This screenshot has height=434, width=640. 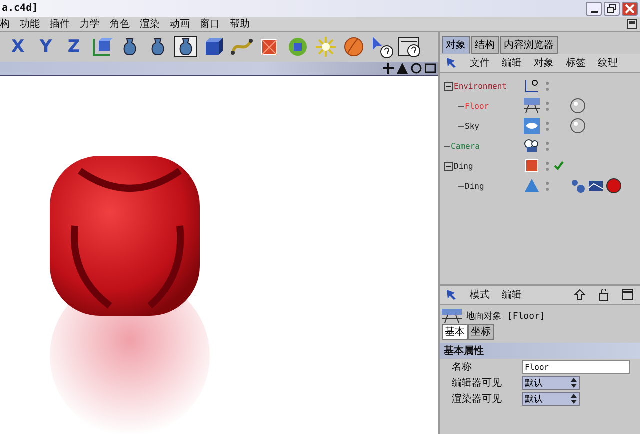 What do you see at coordinates (430, 68) in the screenshot?
I see `maximize-view-icon` at bounding box center [430, 68].